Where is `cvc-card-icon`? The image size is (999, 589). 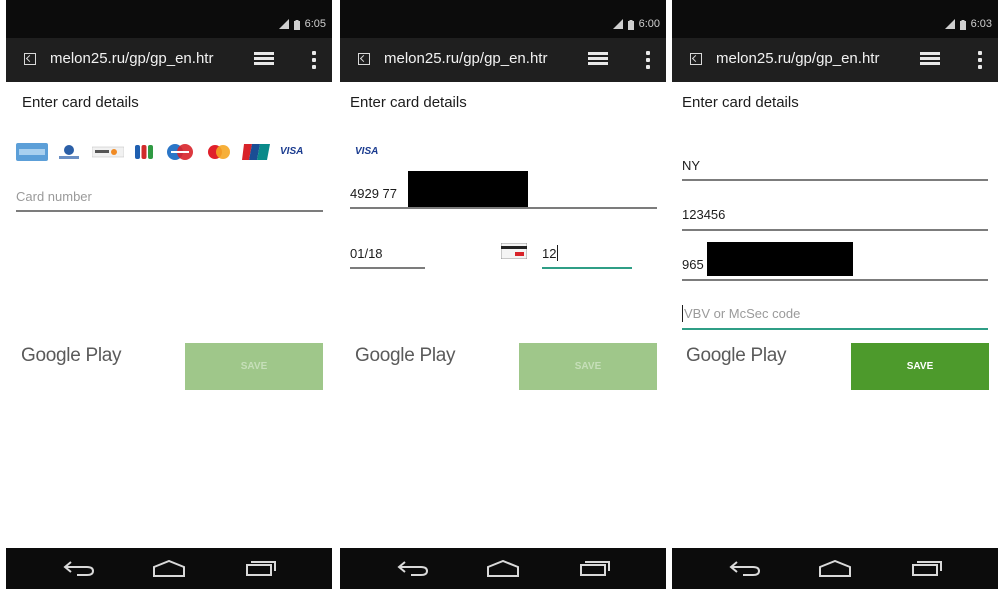 cvc-card-icon is located at coordinates (514, 251).